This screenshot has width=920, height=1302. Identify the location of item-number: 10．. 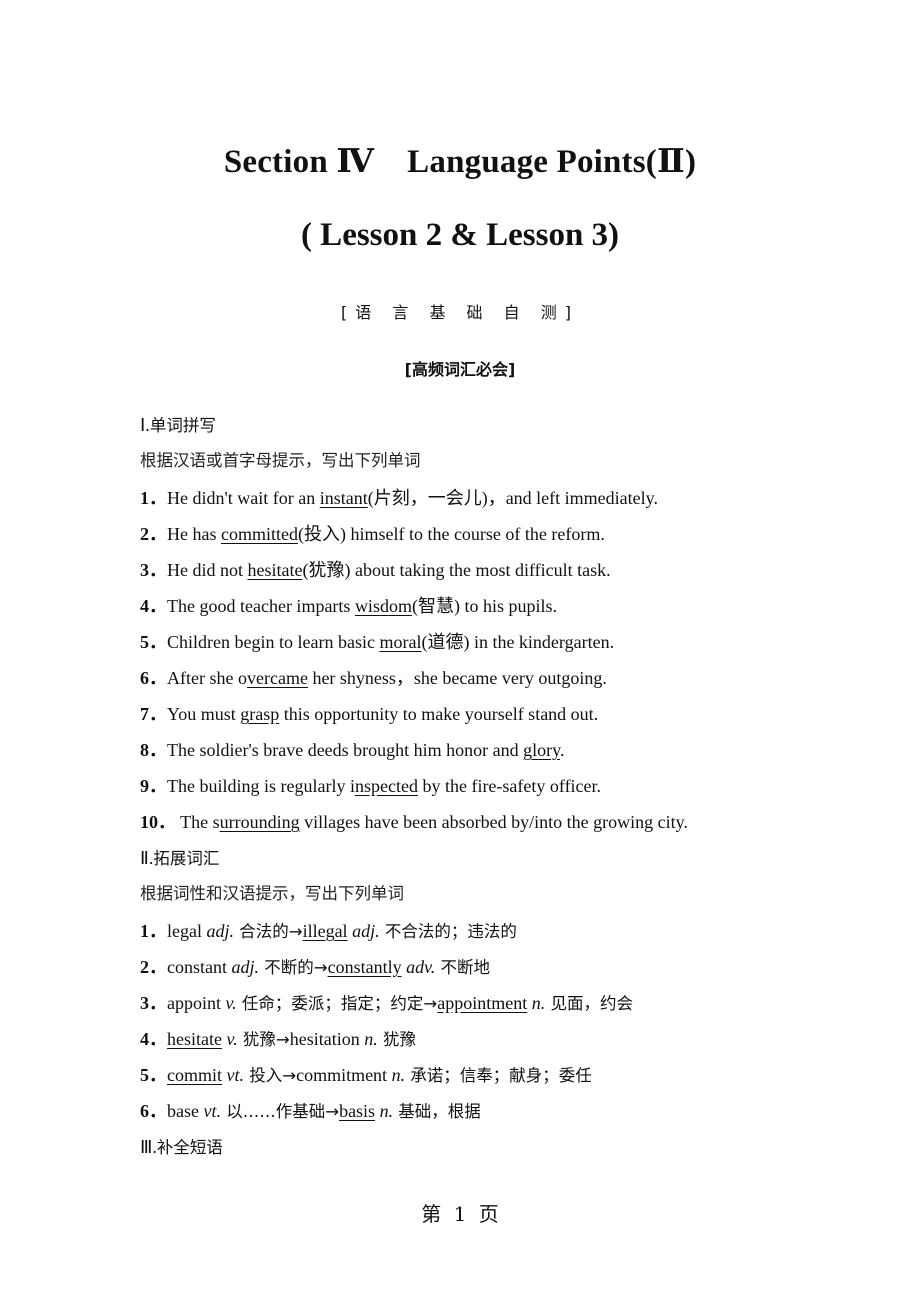
(158, 822).